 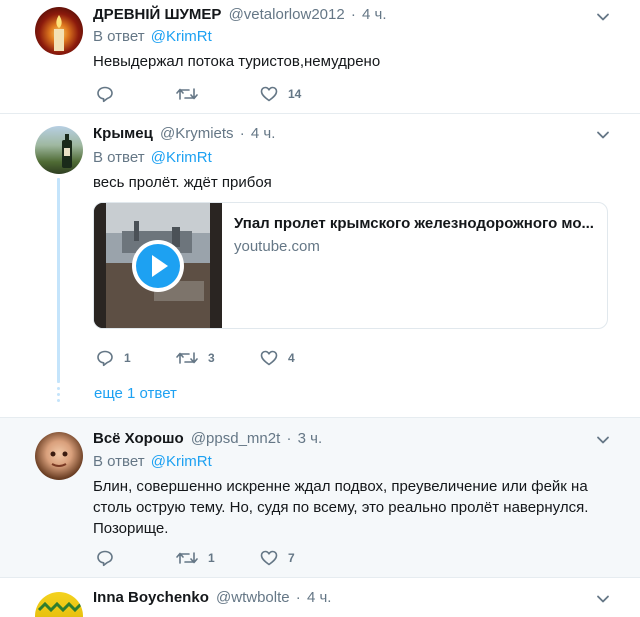 I want to click on like-button: 4, so click(x=277, y=358).